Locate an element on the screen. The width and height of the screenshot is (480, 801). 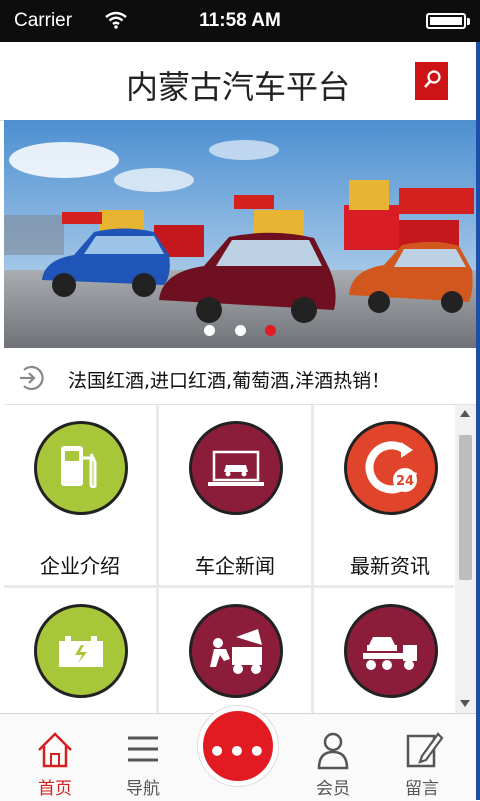
grid-scrollbar is located at coordinates (465, 559).